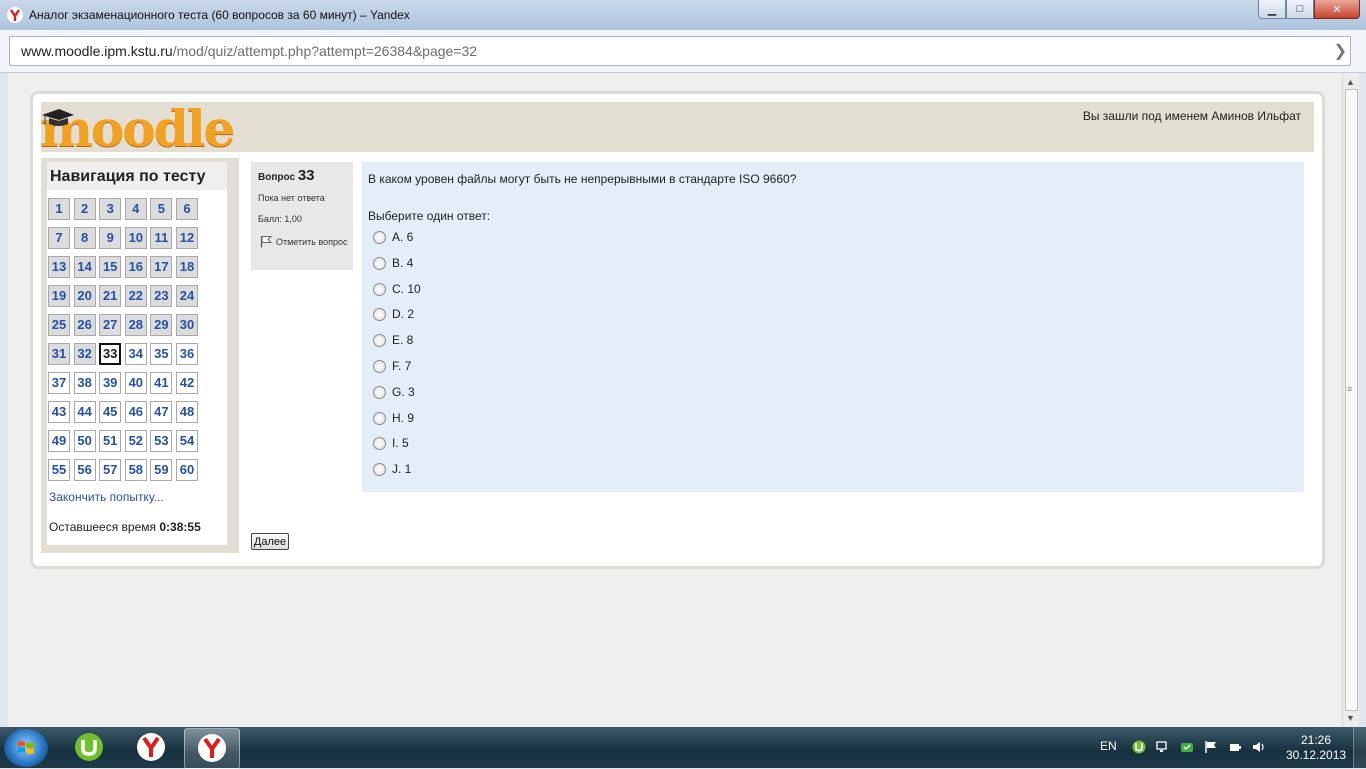  What do you see at coordinates (110, 296) in the screenshot?
I see `quiz-nav-question-button: 21` at bounding box center [110, 296].